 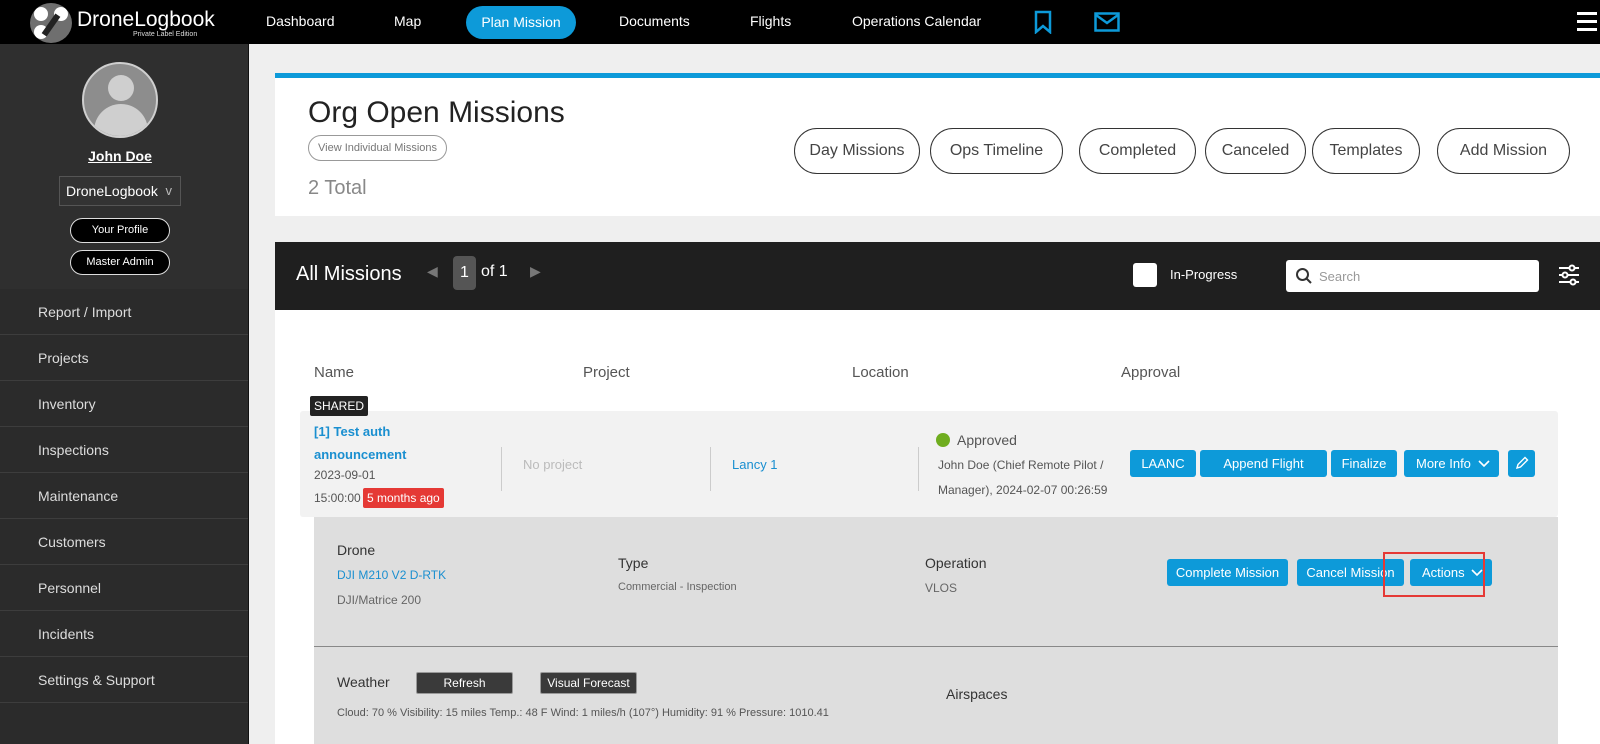 I want to click on prev-page-icon: ◀, so click(x=432, y=271).